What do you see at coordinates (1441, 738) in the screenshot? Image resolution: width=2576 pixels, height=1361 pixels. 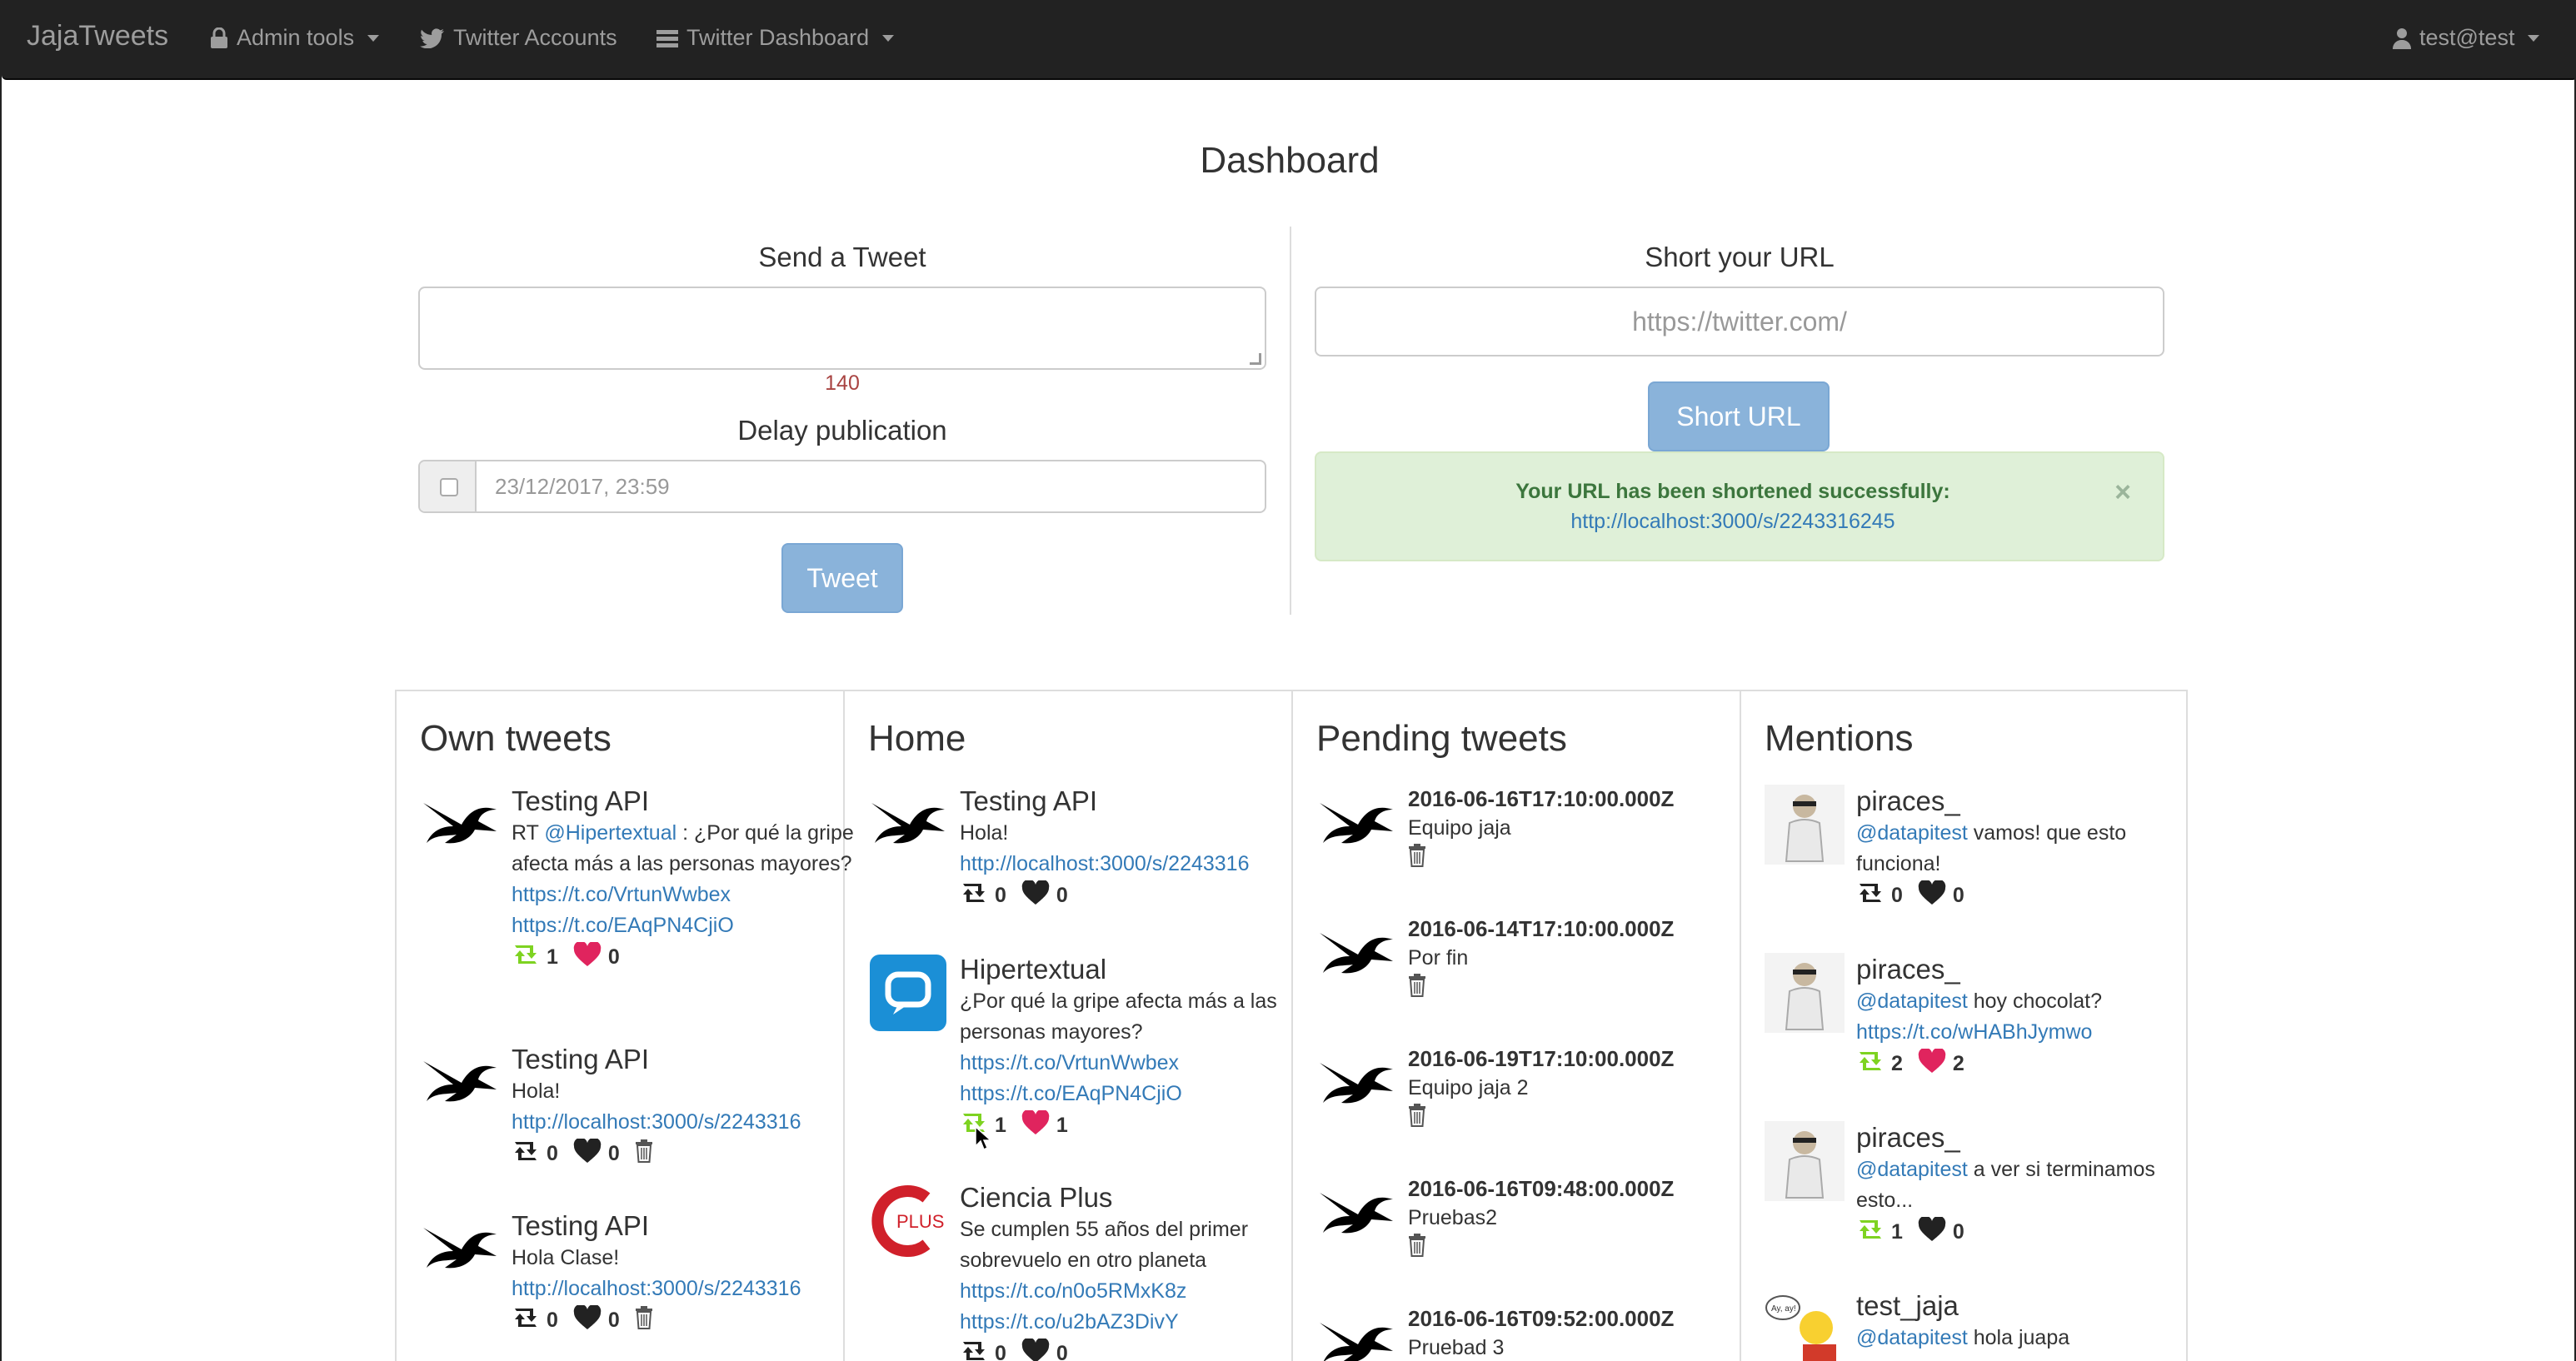 I see `pending-tweets-title: Pending tweets` at bounding box center [1441, 738].